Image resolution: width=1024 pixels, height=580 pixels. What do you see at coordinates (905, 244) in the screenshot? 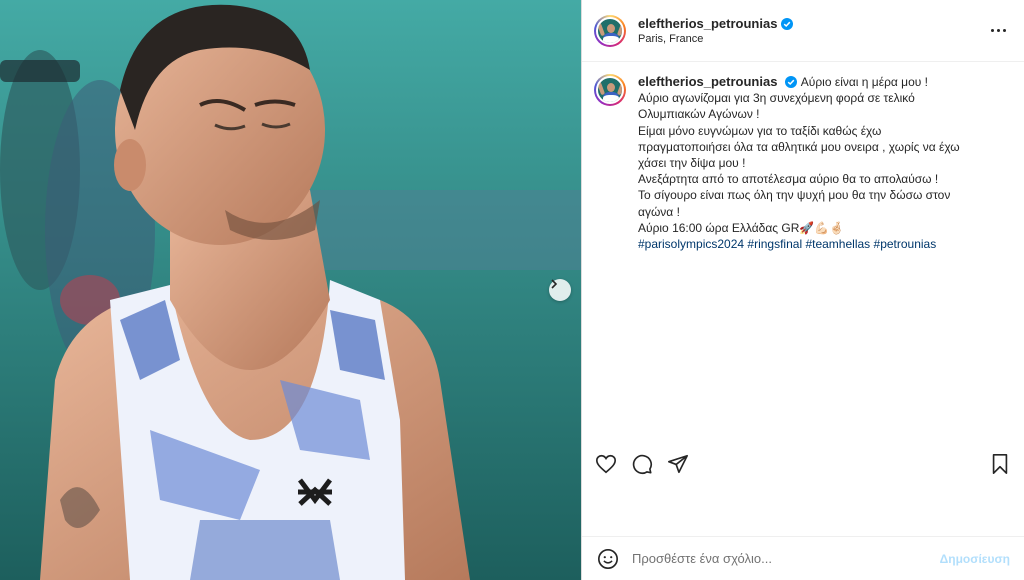
I see `hashtag-link: #petrounias` at bounding box center [905, 244].